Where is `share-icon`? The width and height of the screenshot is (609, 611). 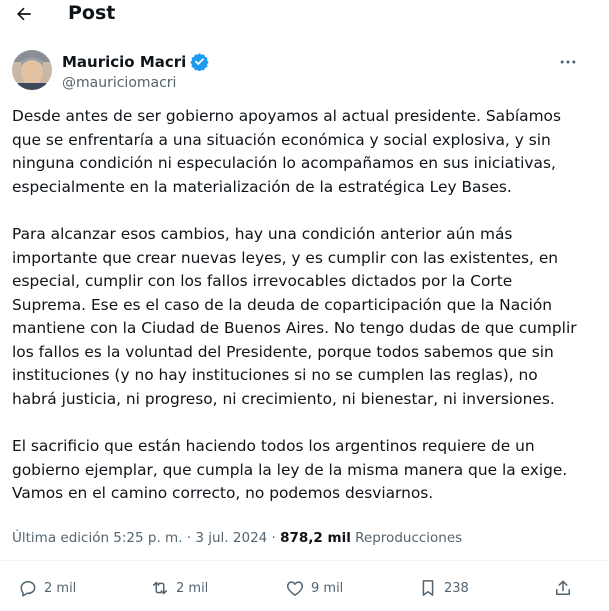
share-icon is located at coordinates (563, 587).